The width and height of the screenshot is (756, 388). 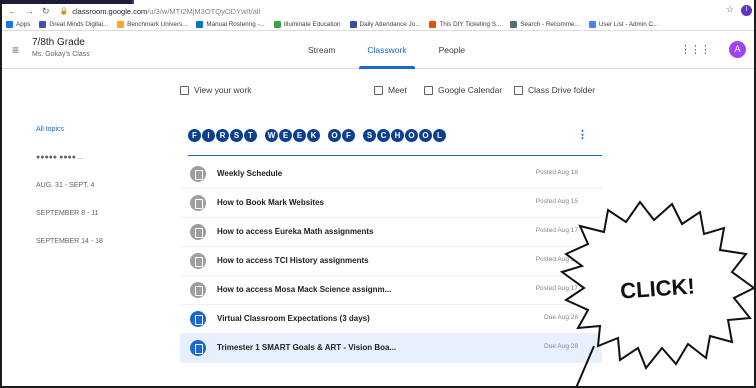 I want to click on meet-label: Meet, so click(x=397, y=90).